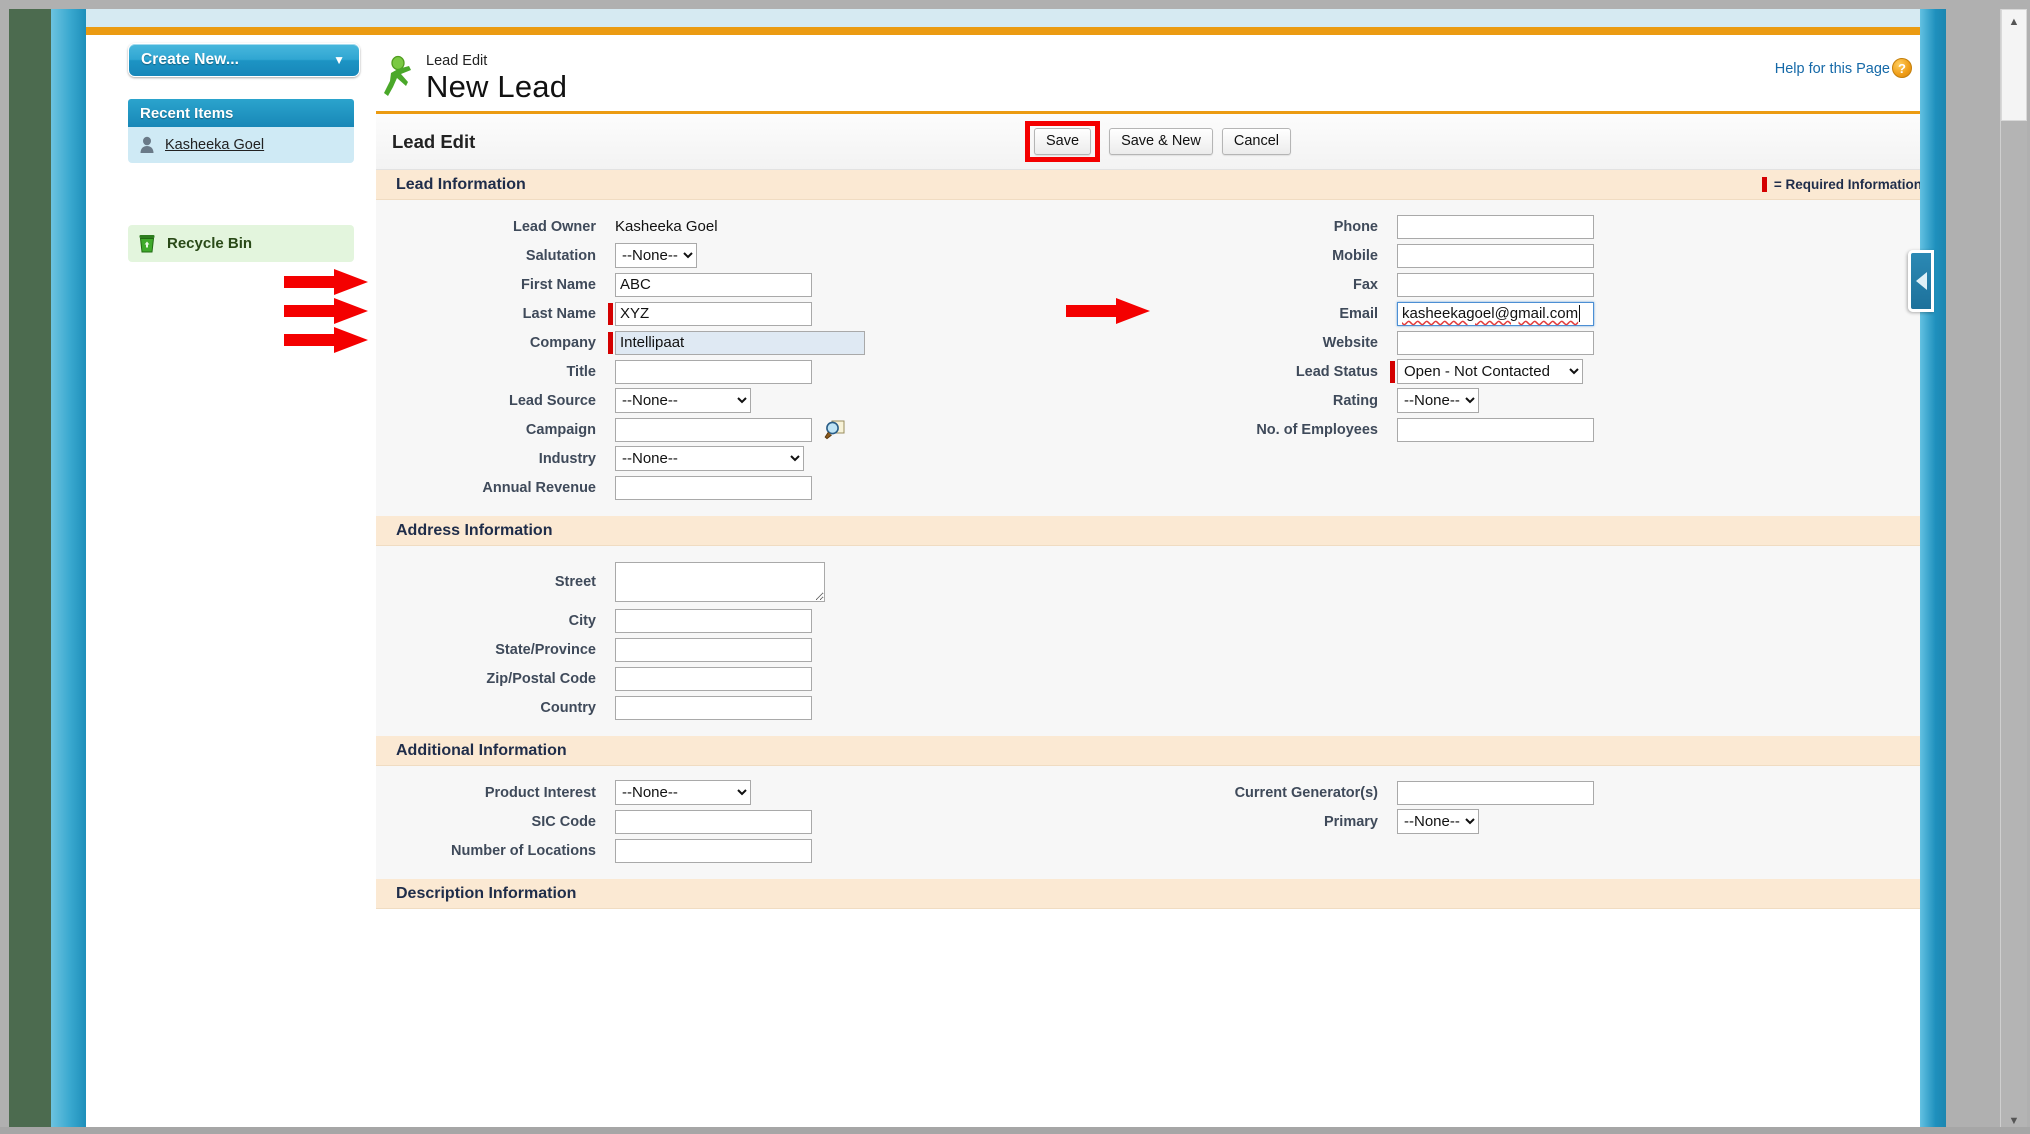  Describe the element at coordinates (1108, 313) in the screenshot. I see `annotation-arrow-icon` at that location.